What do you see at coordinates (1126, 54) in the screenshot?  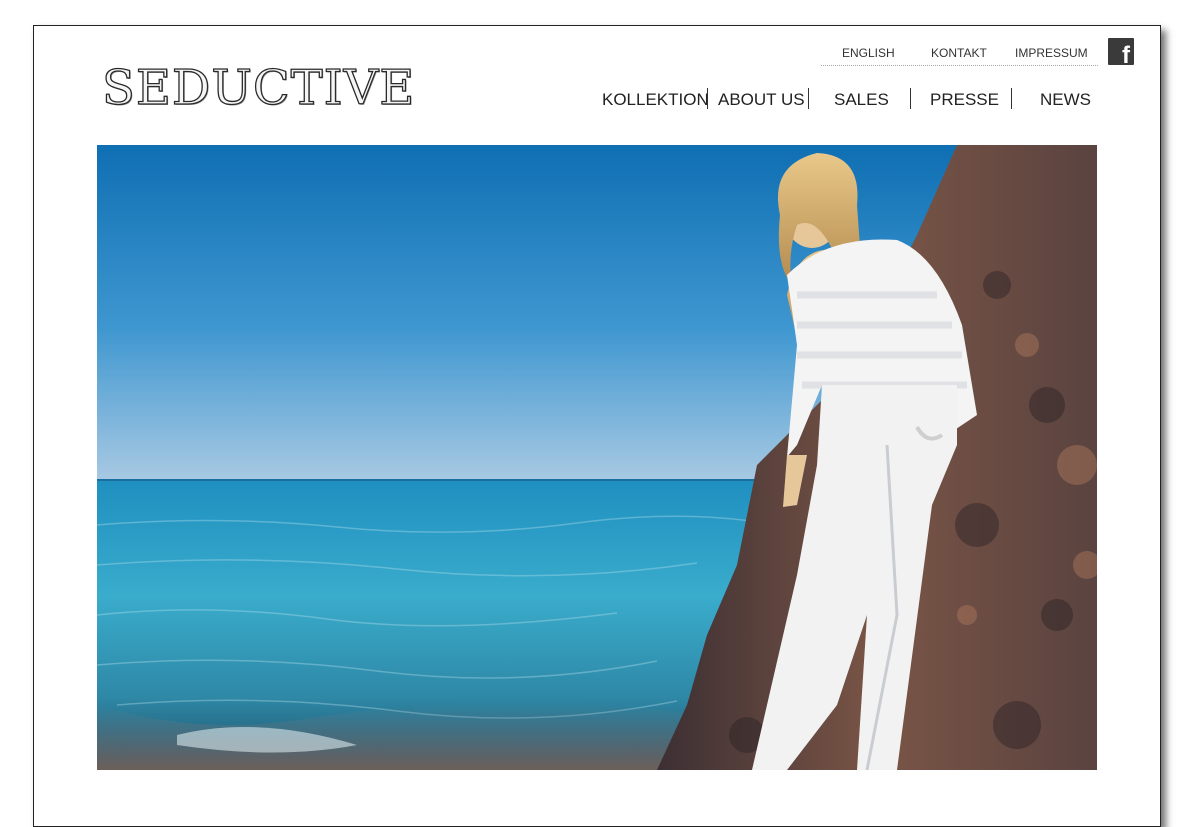 I see `facebook-glyph: f` at bounding box center [1126, 54].